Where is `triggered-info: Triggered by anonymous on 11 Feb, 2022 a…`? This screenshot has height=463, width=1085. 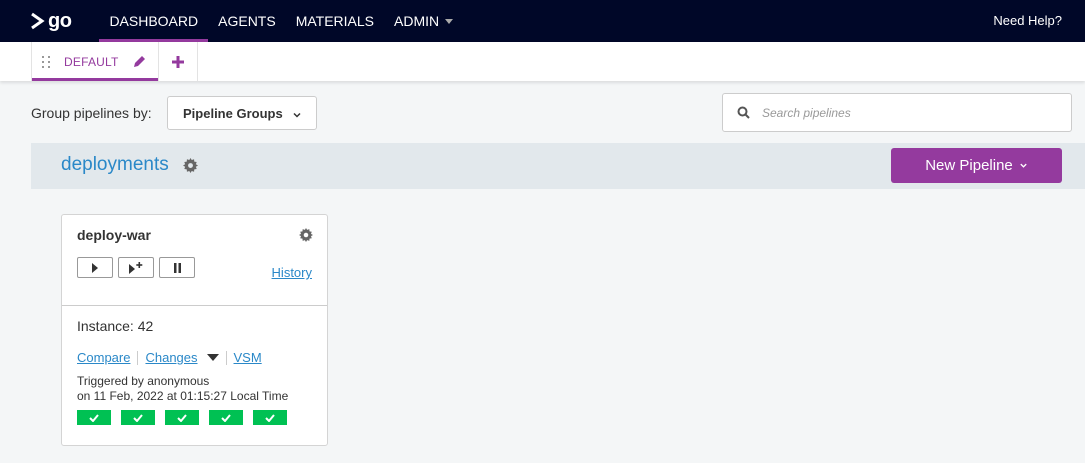
triggered-info: Triggered by anonymous on 11 Feb, 2022 a… is located at coordinates (182, 389).